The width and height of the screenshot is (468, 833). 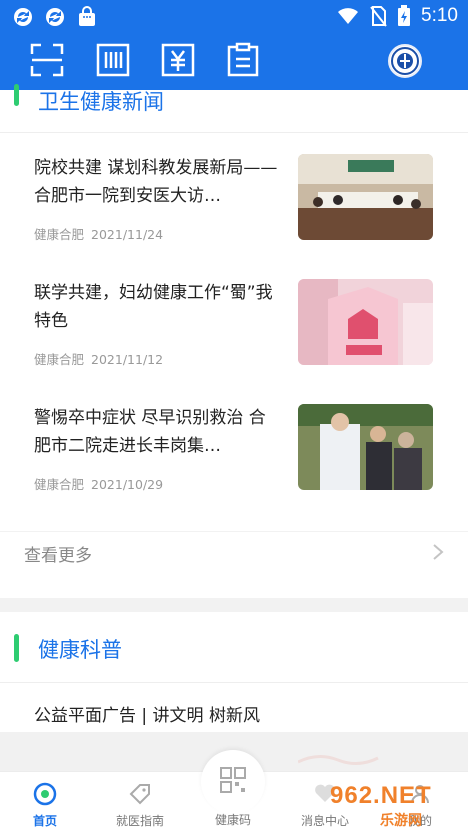 I want to click on status-bar: 5:10, so click(x=234, y=18).